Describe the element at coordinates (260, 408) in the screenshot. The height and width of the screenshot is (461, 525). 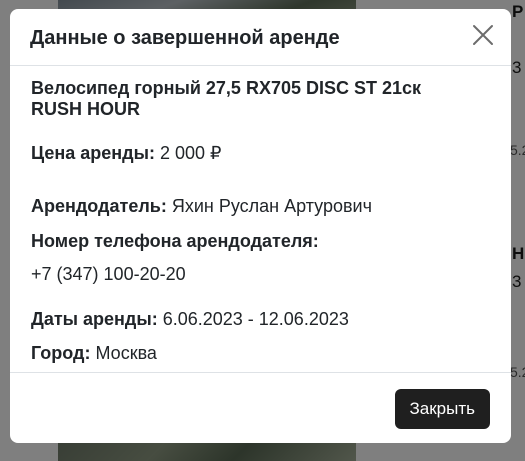
I see `modal-footer: Закрыть` at that location.